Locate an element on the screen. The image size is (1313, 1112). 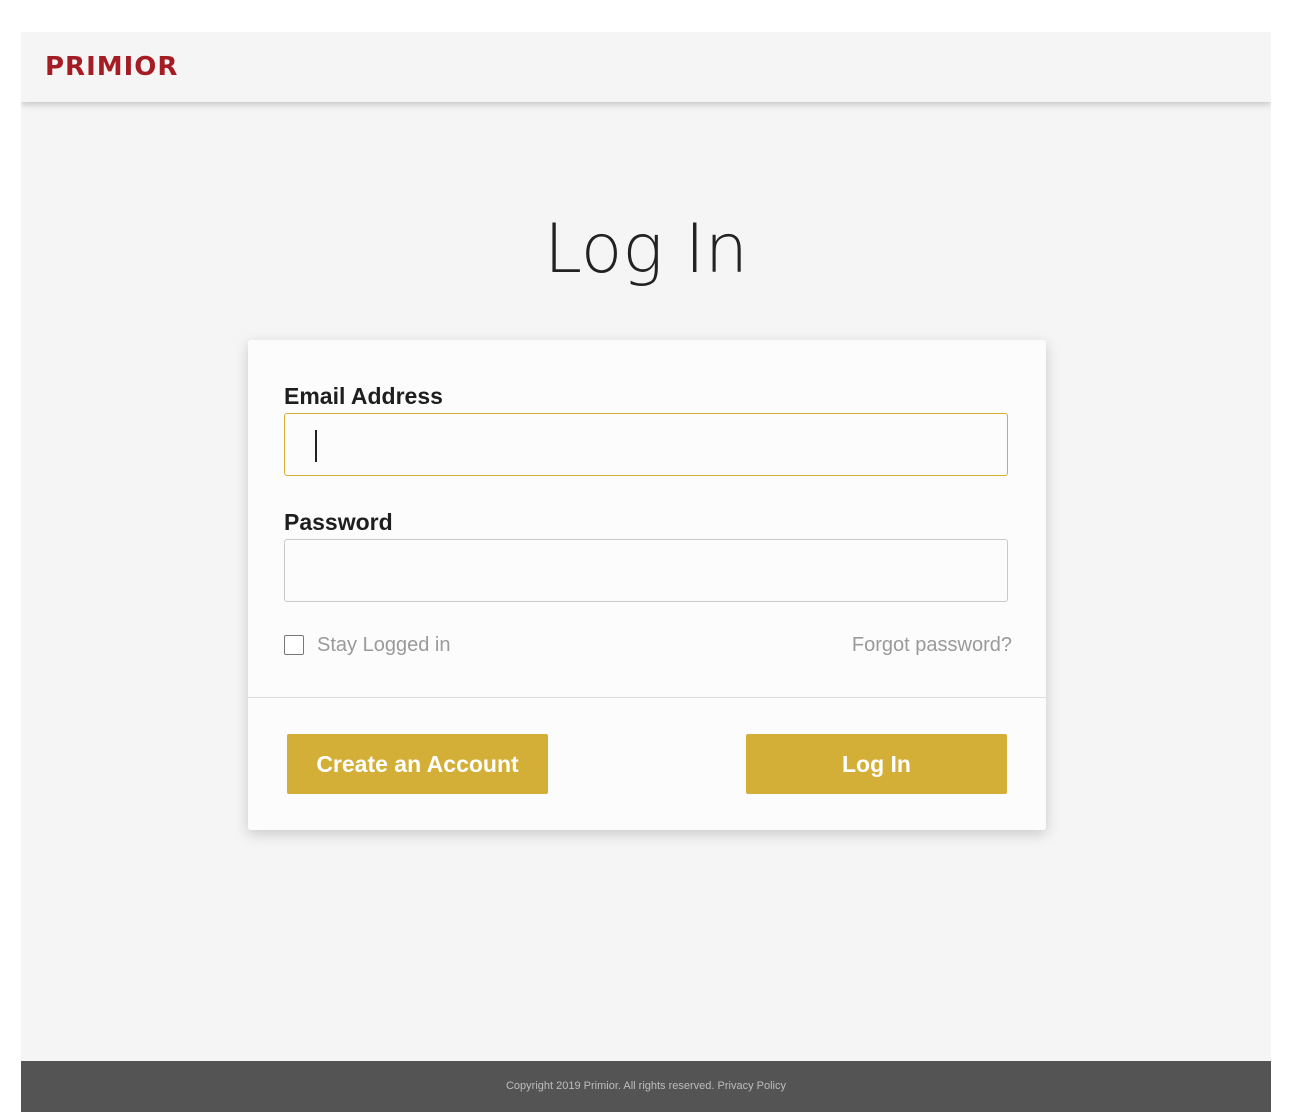
top-header: PRIMIOR is located at coordinates (646, 67).